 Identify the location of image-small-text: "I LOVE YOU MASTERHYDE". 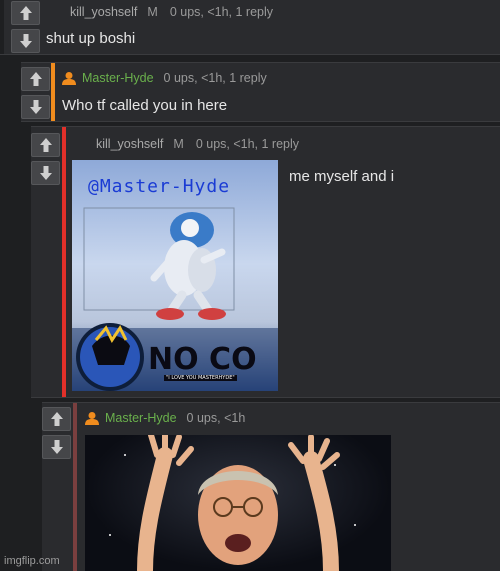
(200, 378).